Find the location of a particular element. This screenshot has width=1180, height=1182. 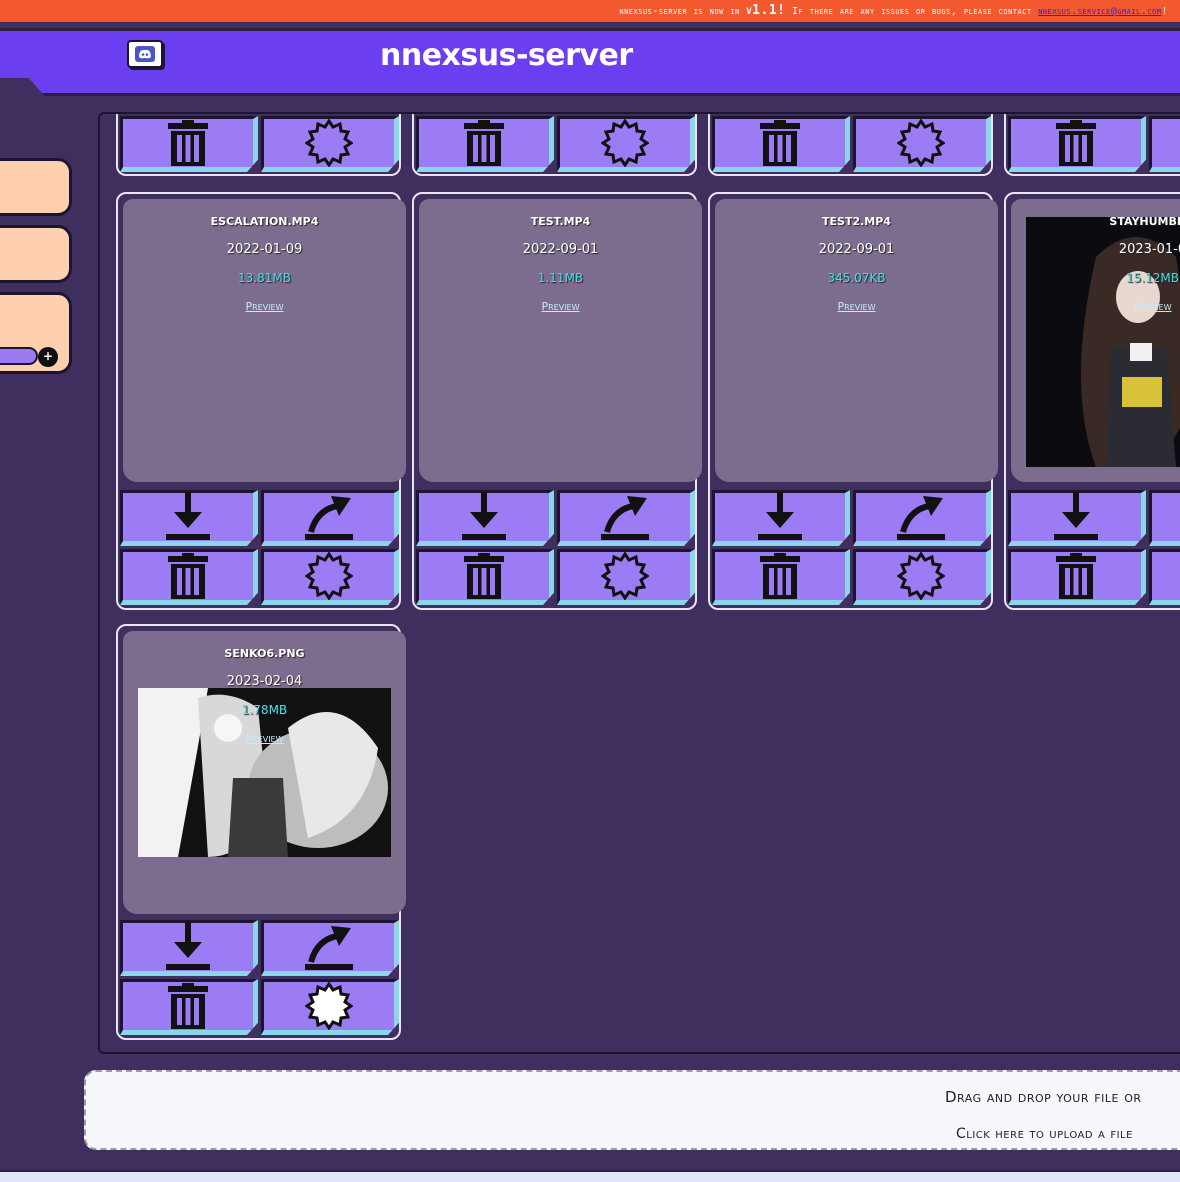

file-date: 2023-02-04 is located at coordinates (264, 681).